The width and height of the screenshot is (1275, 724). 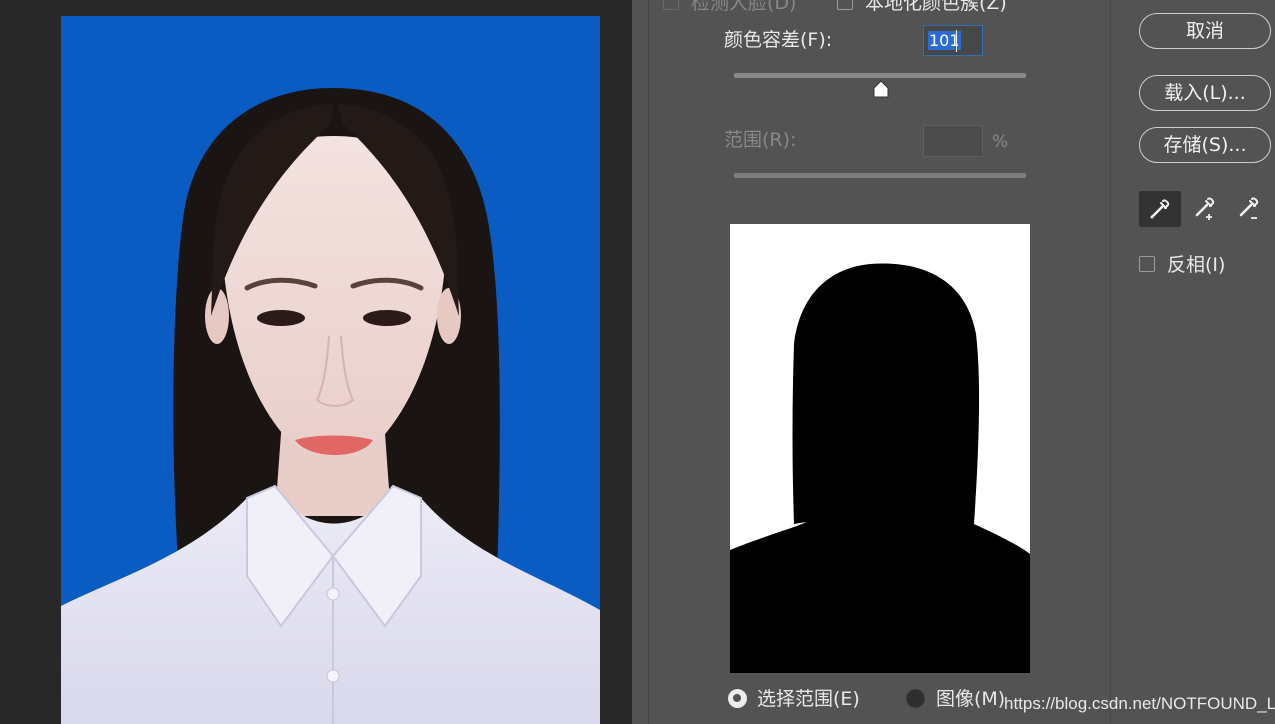 I want to click on fuzziness-label: 颜色容差(F):, so click(x=778, y=40).